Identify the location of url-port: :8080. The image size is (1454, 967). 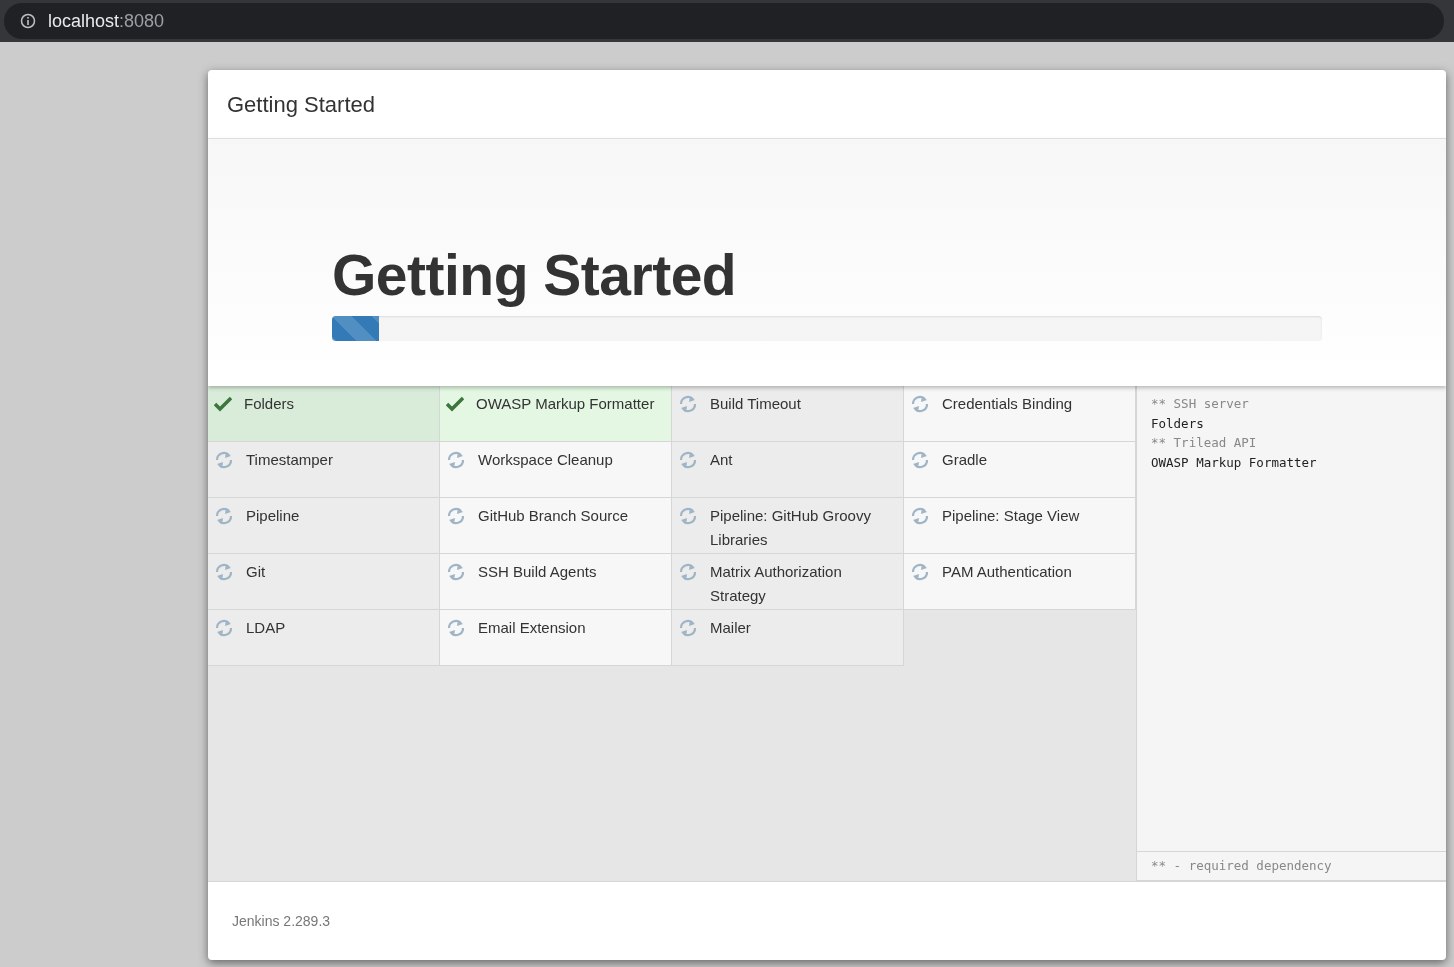
(142, 21).